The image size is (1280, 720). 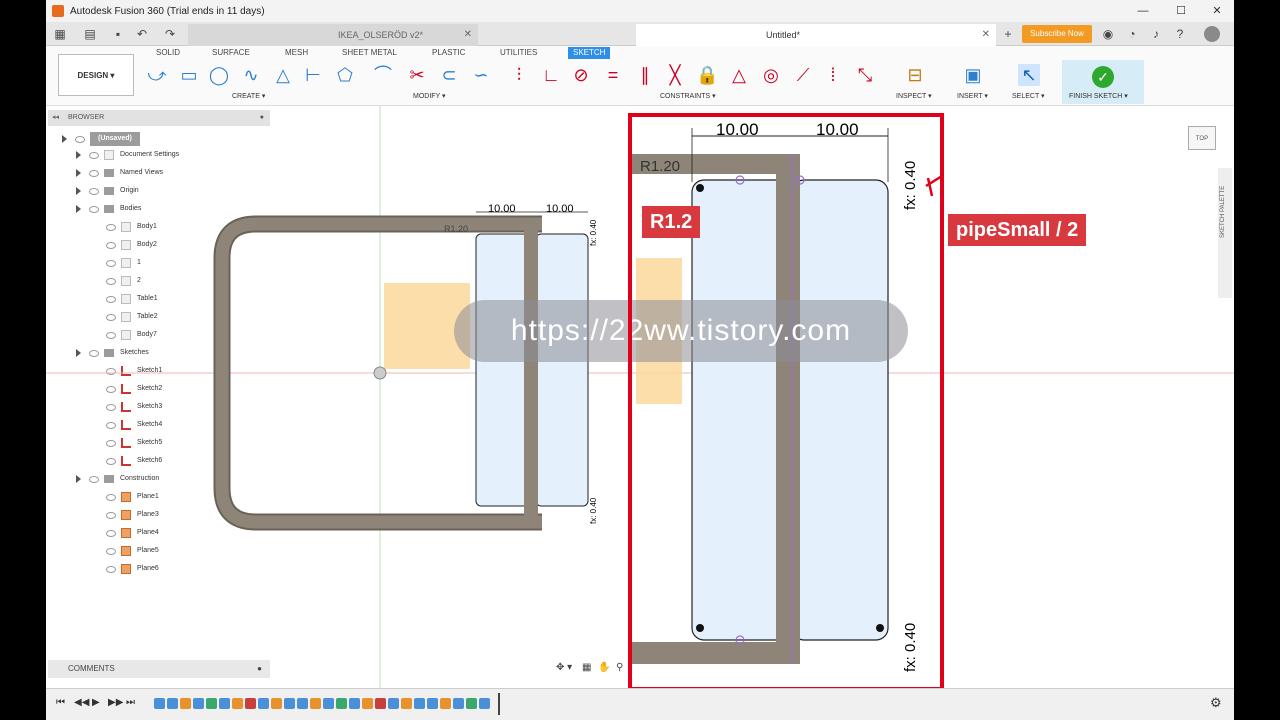 I want to click on gear-icon: ⚙, so click(x=1216, y=703).